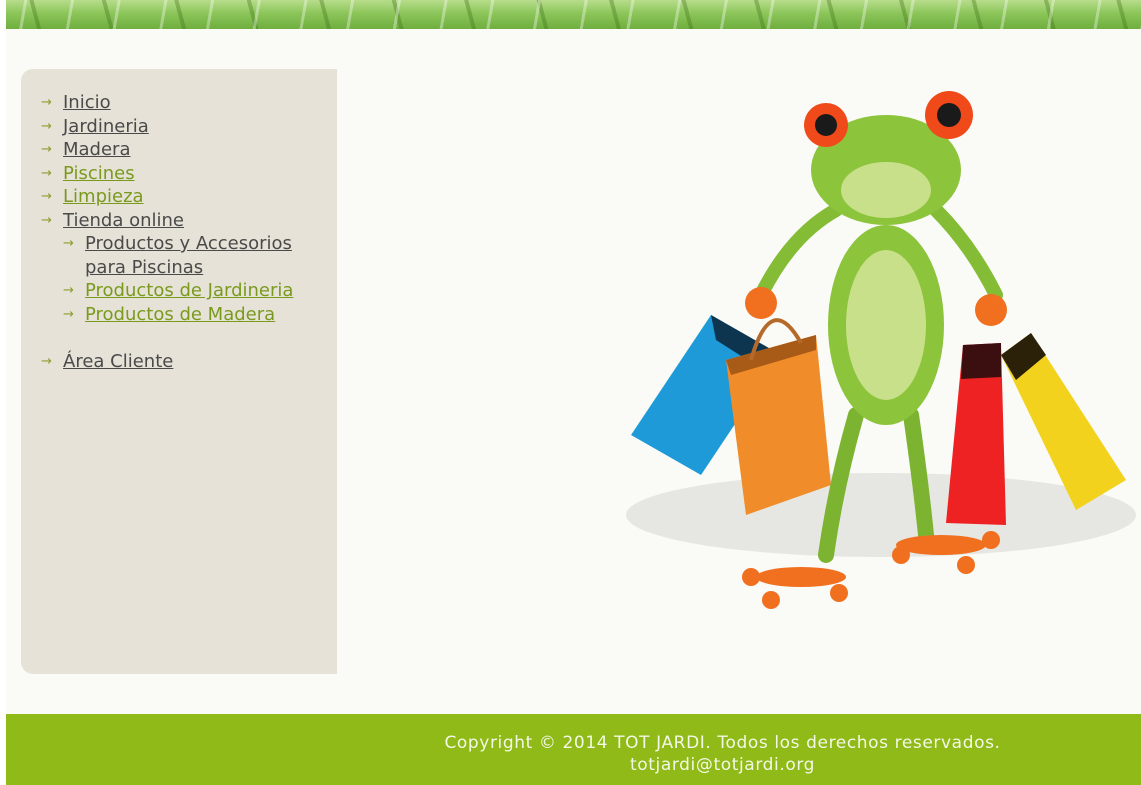 The width and height of the screenshot is (1141, 785). What do you see at coordinates (118, 361) in the screenshot?
I see `menu-link-area-cliente: Área Cliente` at bounding box center [118, 361].